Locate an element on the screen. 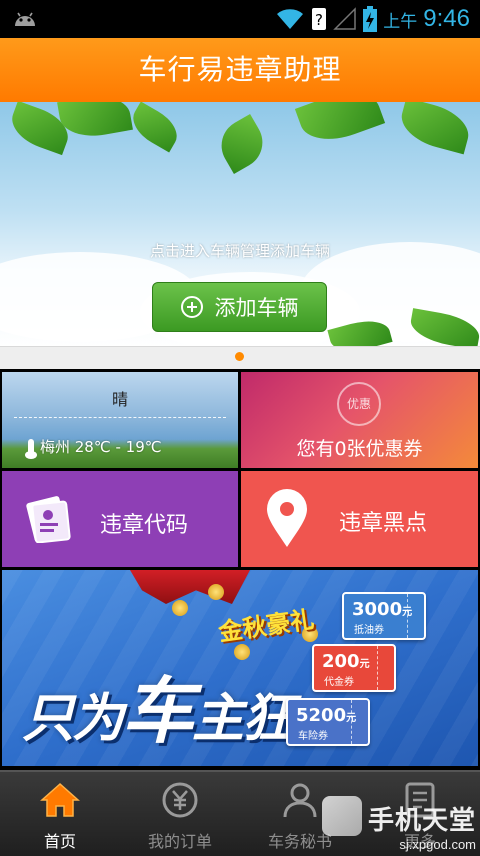  app-title-bar: 车行易违章助理 is located at coordinates (240, 70).